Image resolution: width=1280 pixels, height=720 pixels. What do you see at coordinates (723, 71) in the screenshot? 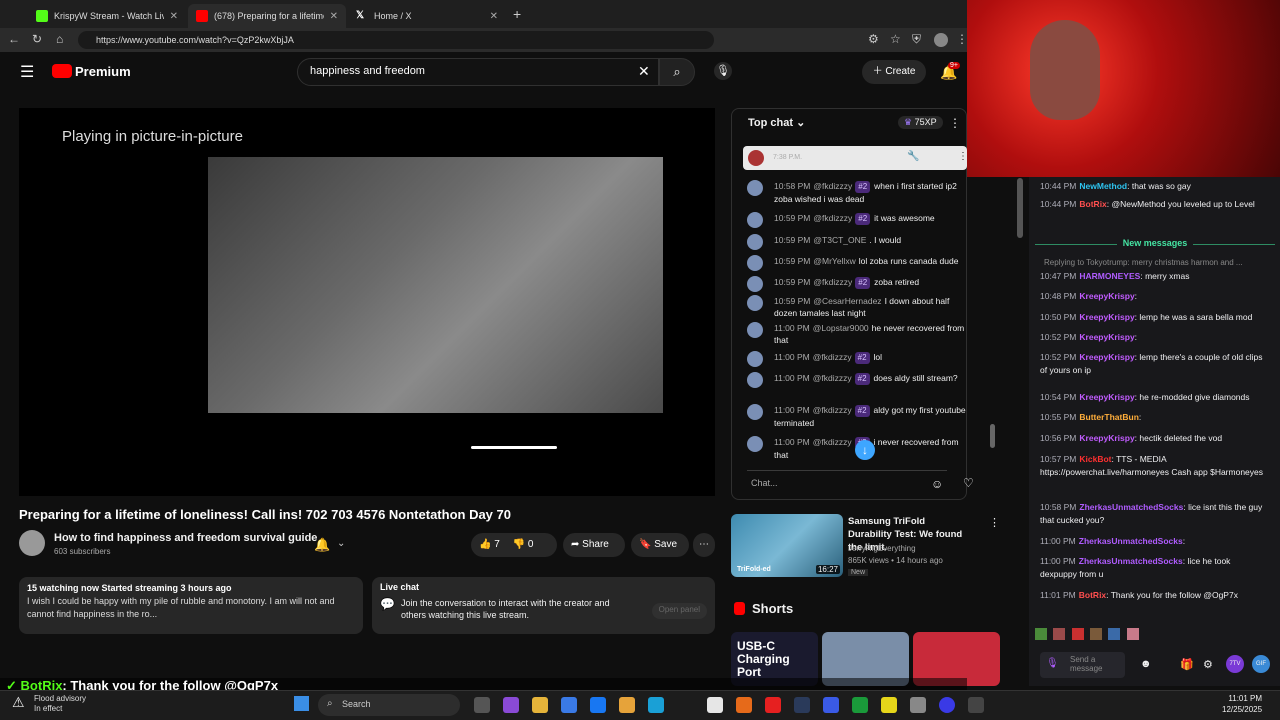
I see `microphone-icon: 🎙` at bounding box center [723, 71].